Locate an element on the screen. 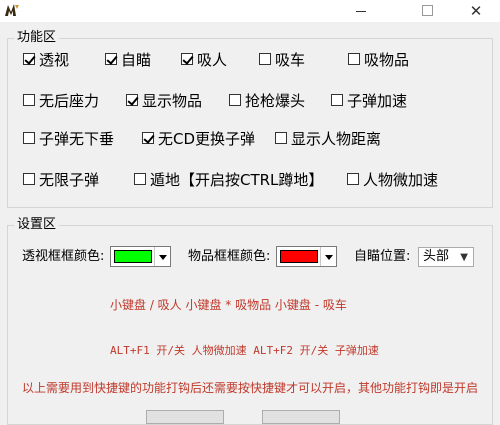 This screenshot has width=500, height=425. close-button: ✕ is located at coordinates (476, 11).